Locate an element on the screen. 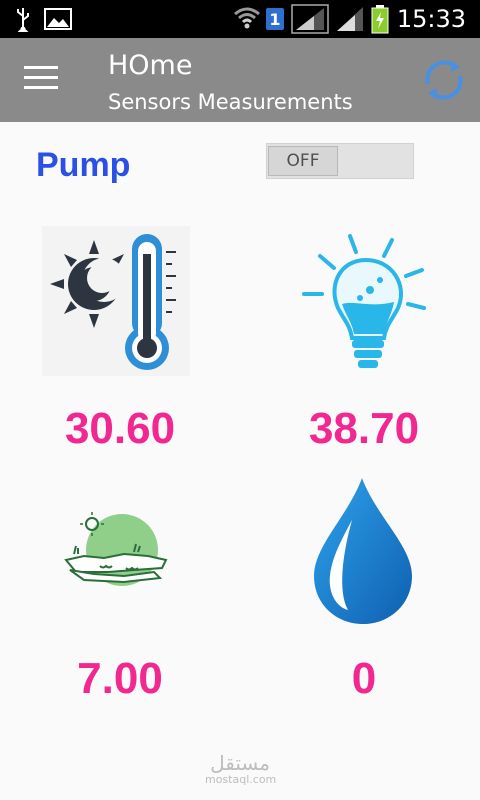 This screenshot has width=480, height=800. usb-icon is located at coordinates (23, 19).